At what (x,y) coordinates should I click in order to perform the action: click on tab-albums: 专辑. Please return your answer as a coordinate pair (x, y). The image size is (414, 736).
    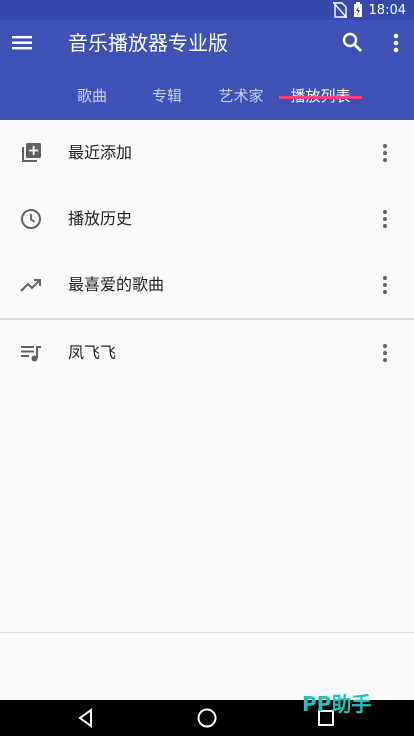
    Looking at the image, I should click on (167, 98).